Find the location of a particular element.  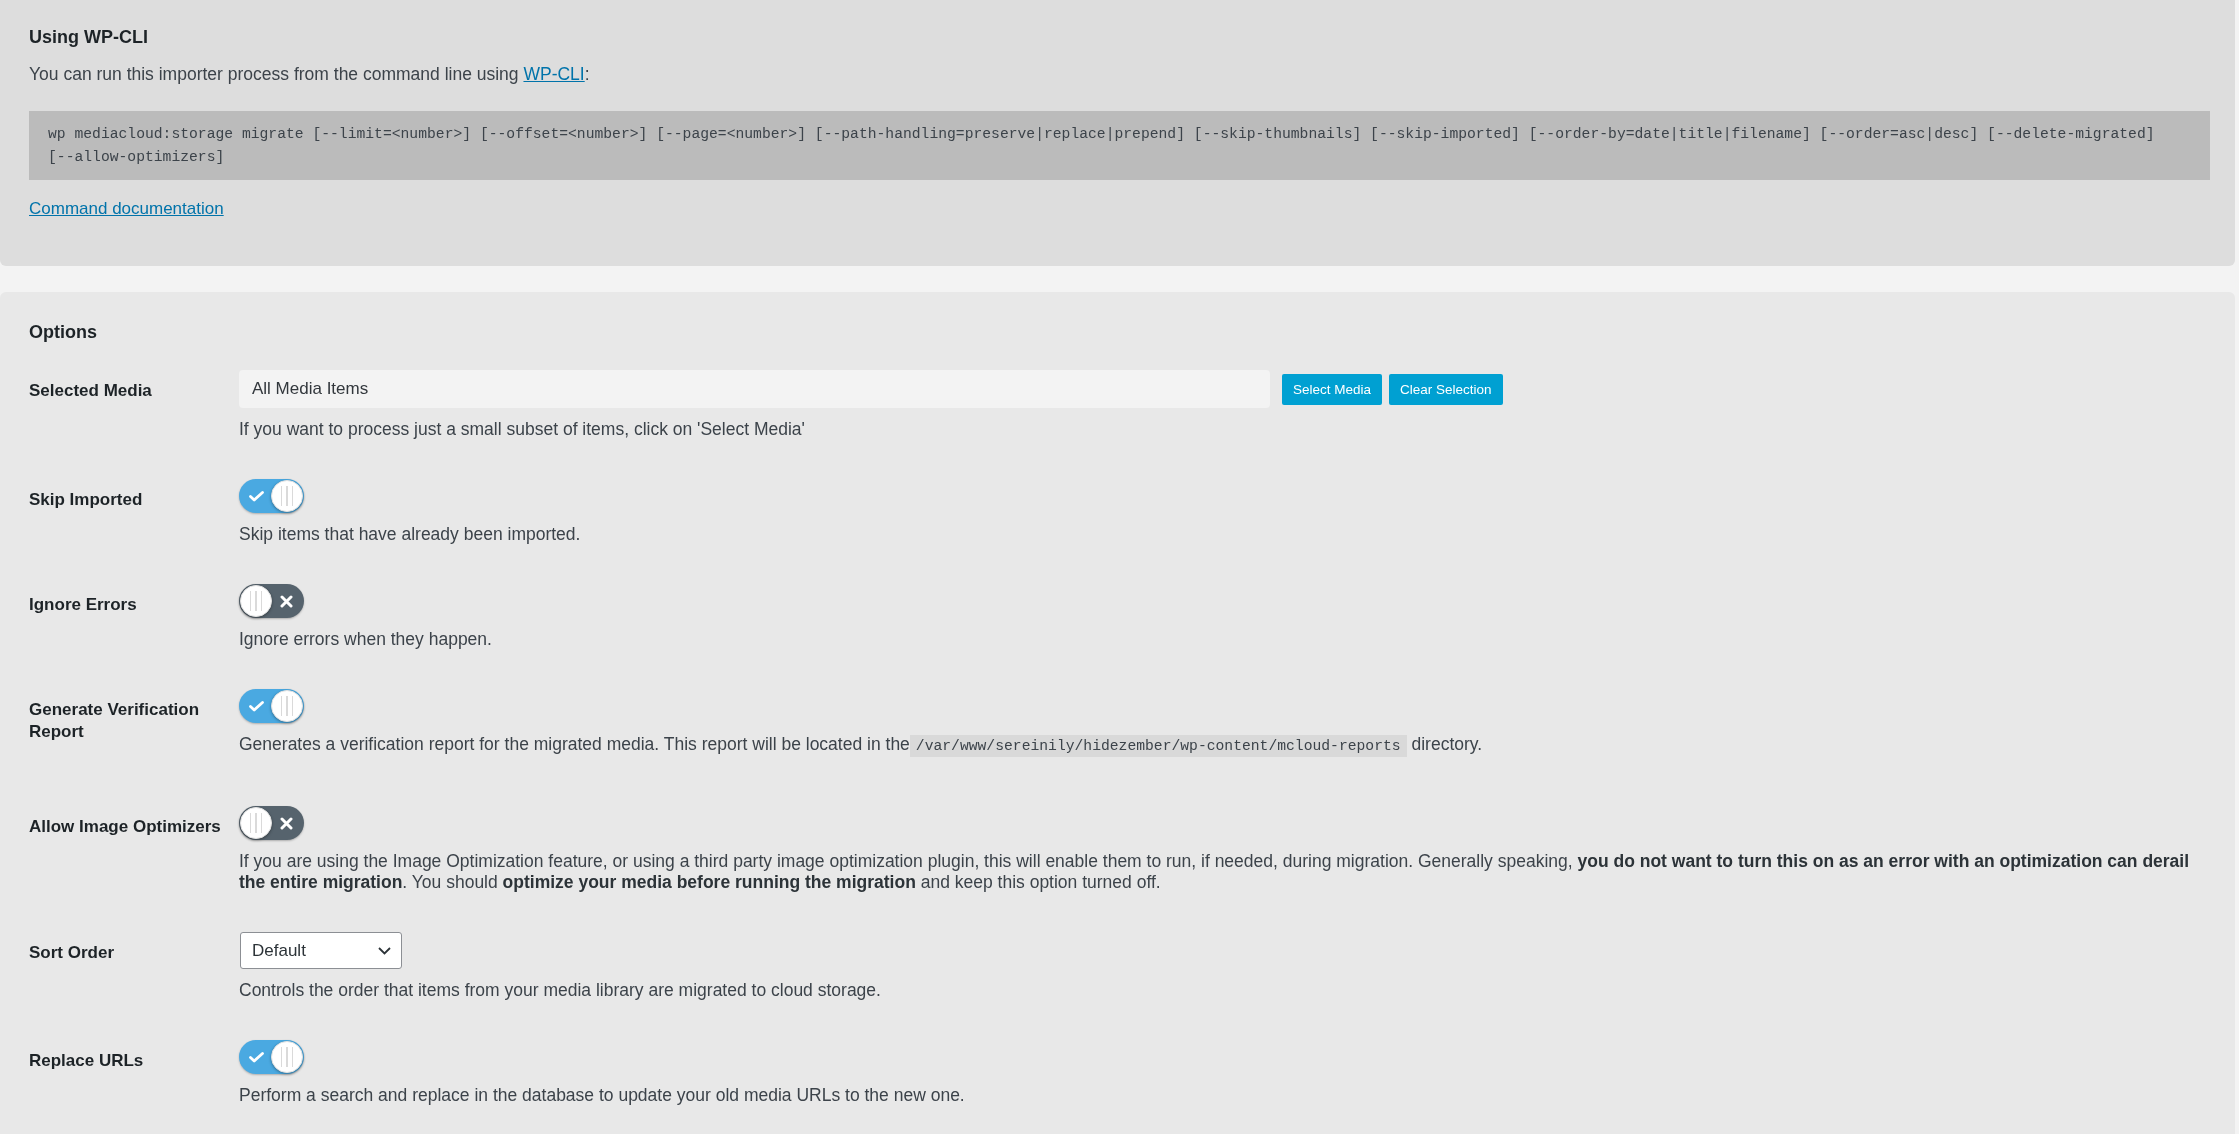

section-title: Options is located at coordinates (63, 332).